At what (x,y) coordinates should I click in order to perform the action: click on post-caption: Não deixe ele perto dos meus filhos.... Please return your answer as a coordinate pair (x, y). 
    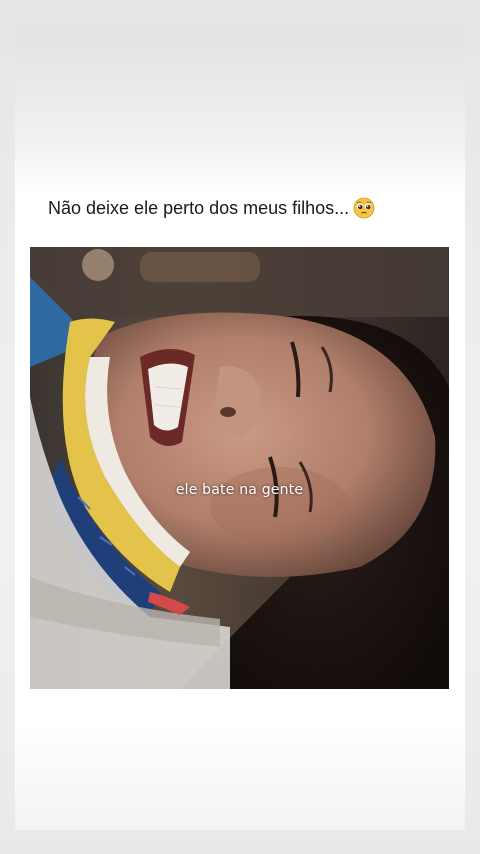
    Looking at the image, I should click on (211, 208).